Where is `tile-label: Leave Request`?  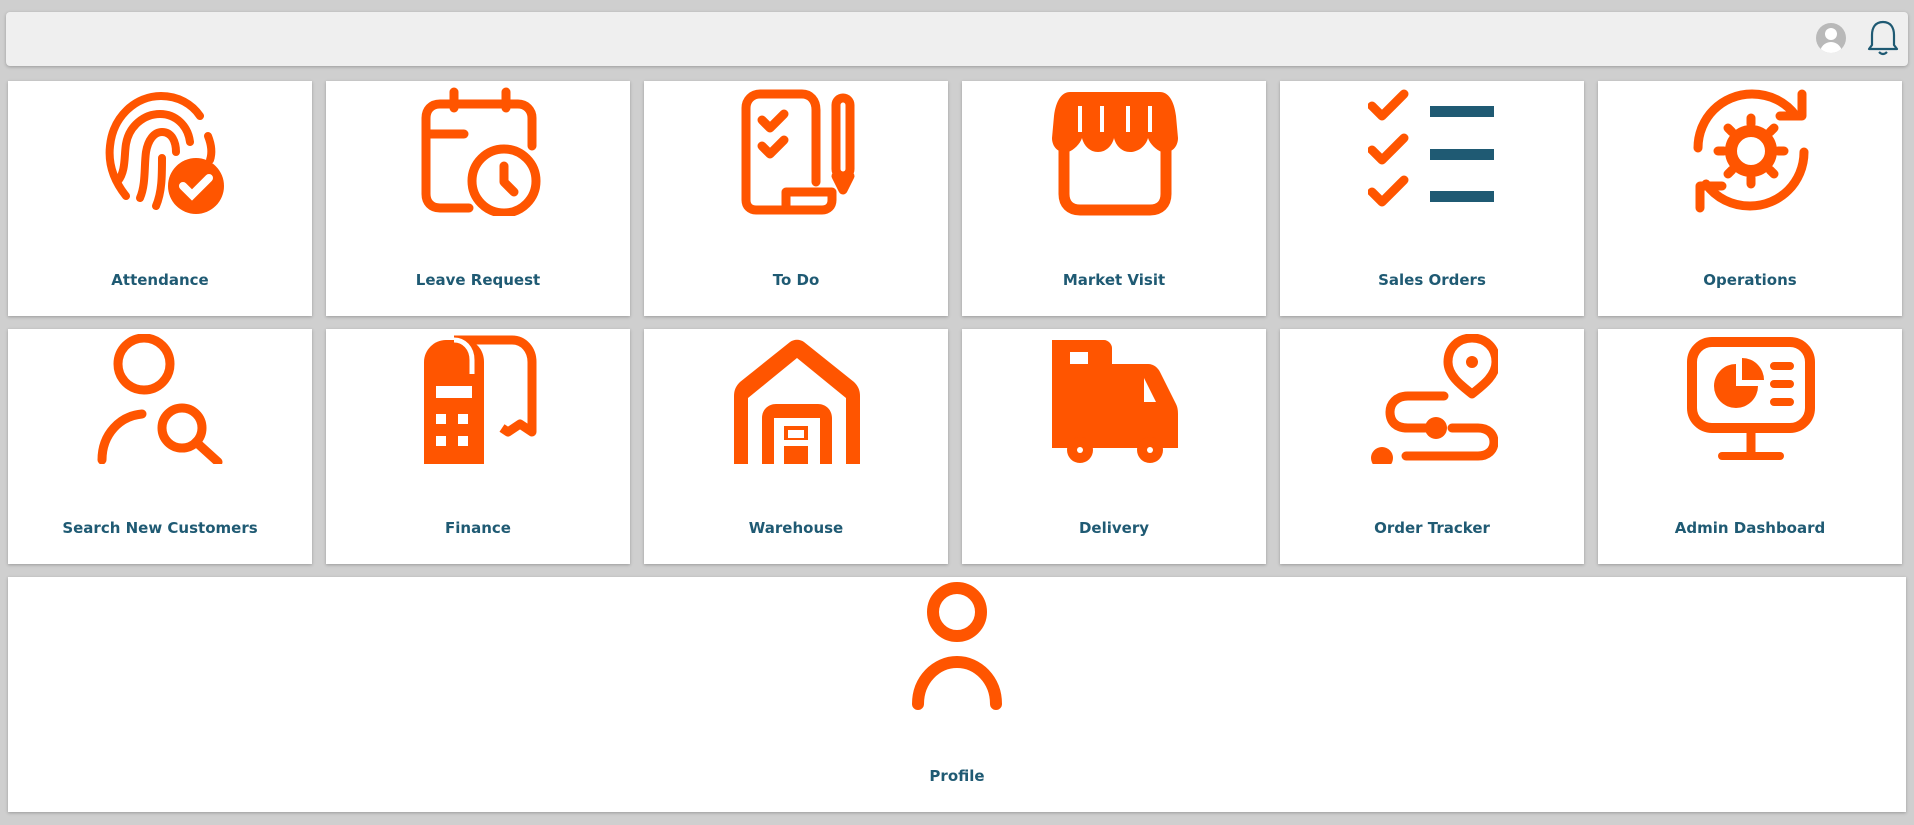 tile-label: Leave Request is located at coordinates (478, 280).